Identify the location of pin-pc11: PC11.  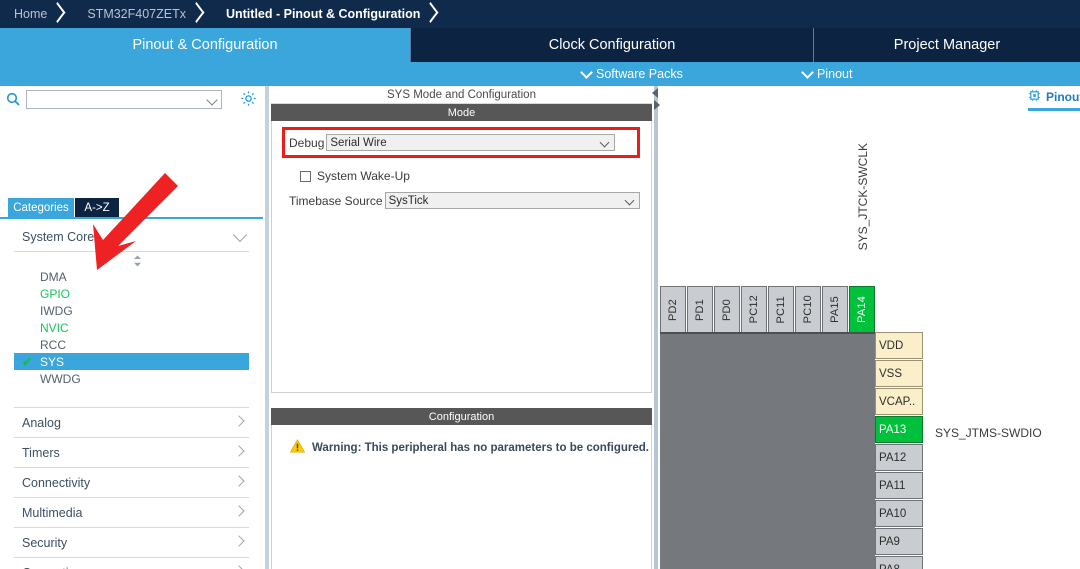
(781, 309).